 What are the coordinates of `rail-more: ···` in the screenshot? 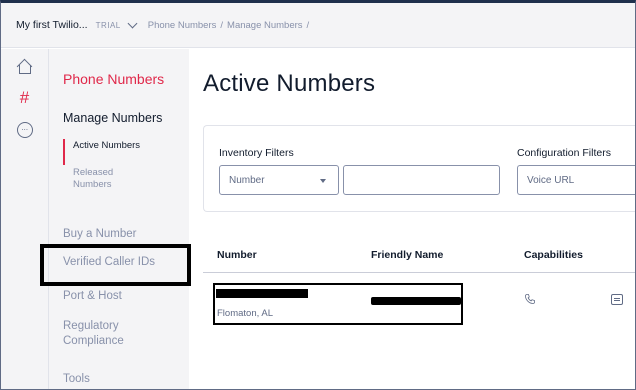 It's located at (24, 130).